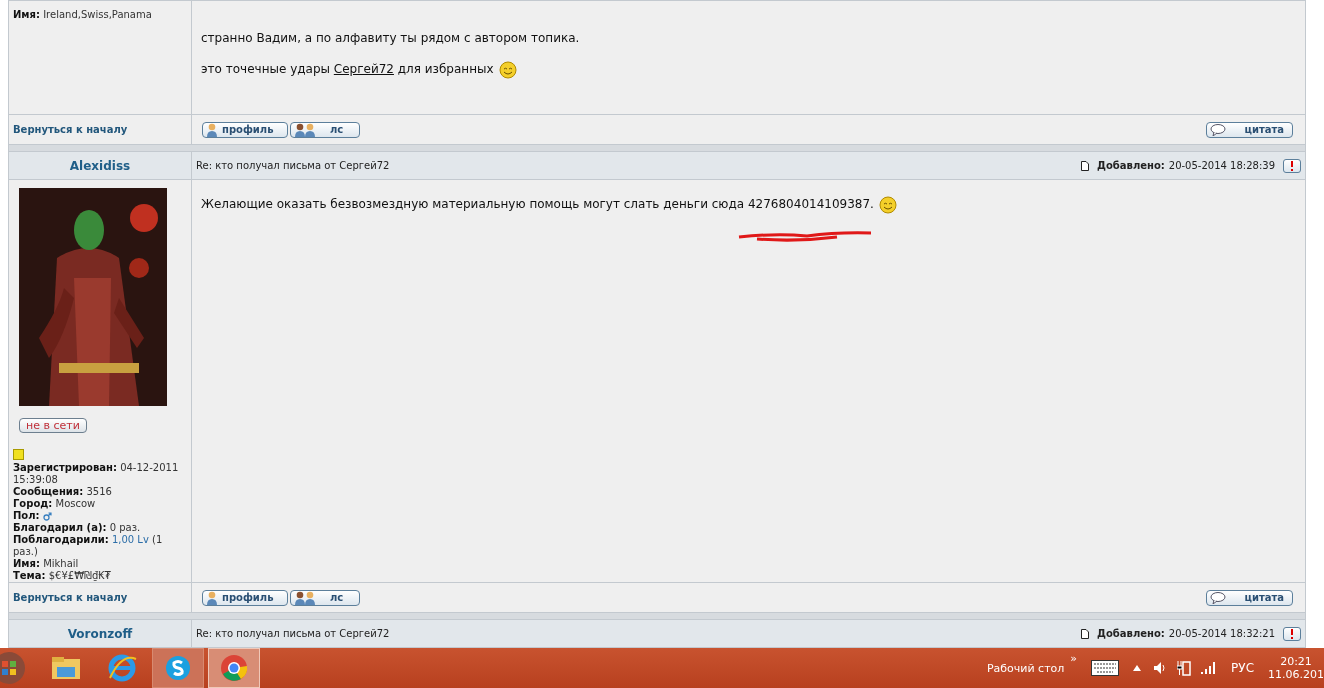  Describe the element at coordinates (18, 454) in the screenshot. I see `rank-icon` at that location.